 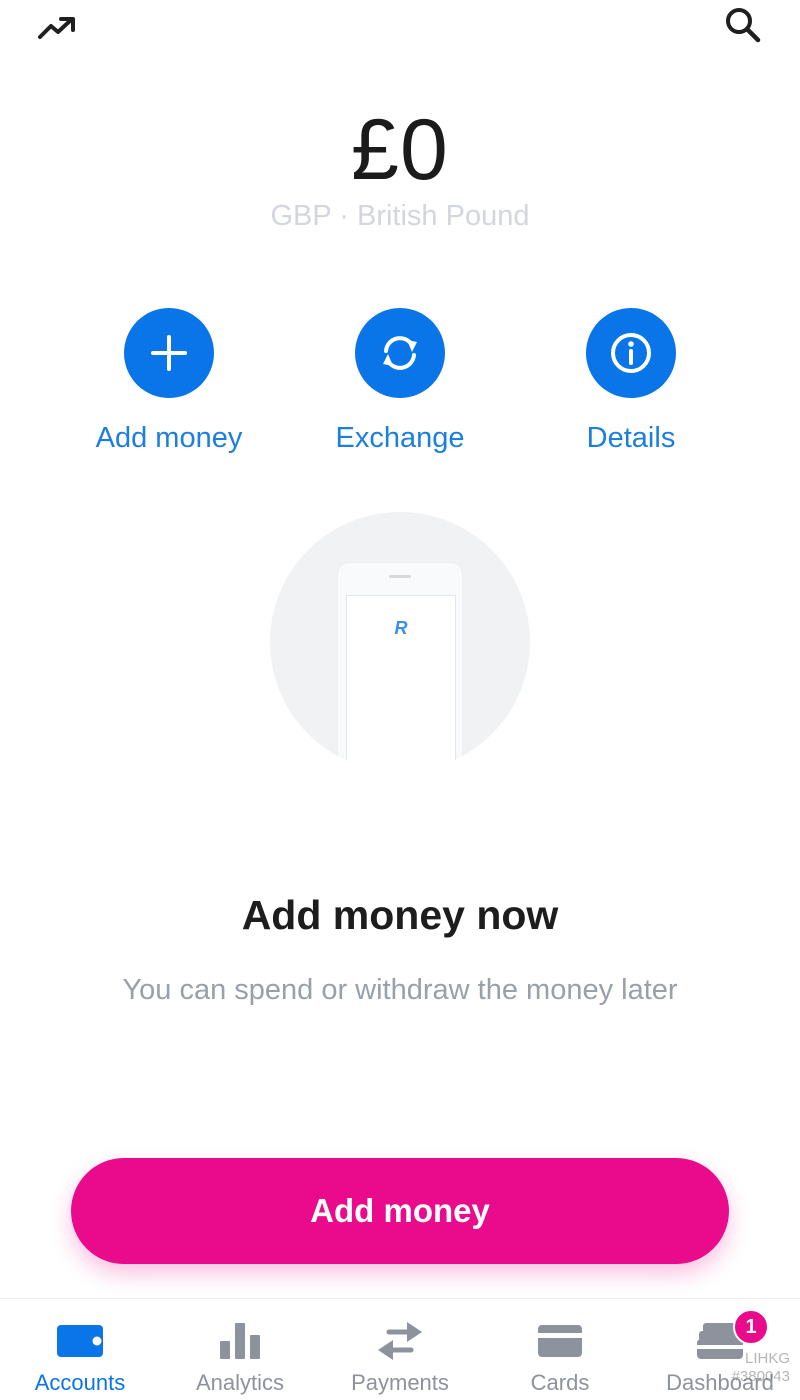 What do you see at coordinates (400, 1382) in the screenshot?
I see `nav-label-payments: Payments` at bounding box center [400, 1382].